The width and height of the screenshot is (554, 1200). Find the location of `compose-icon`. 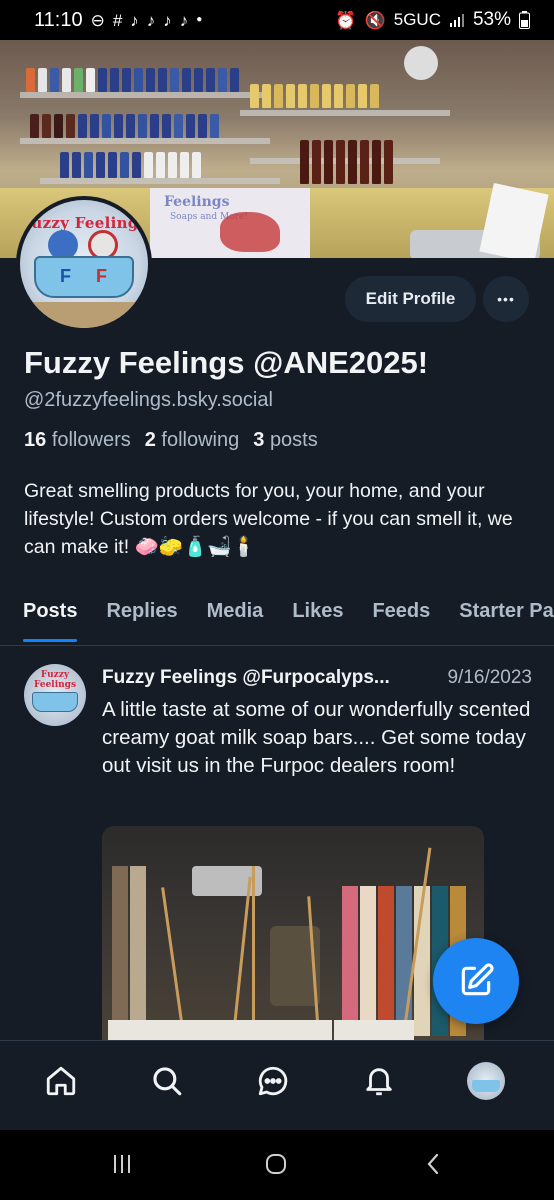

compose-icon is located at coordinates (477, 979).